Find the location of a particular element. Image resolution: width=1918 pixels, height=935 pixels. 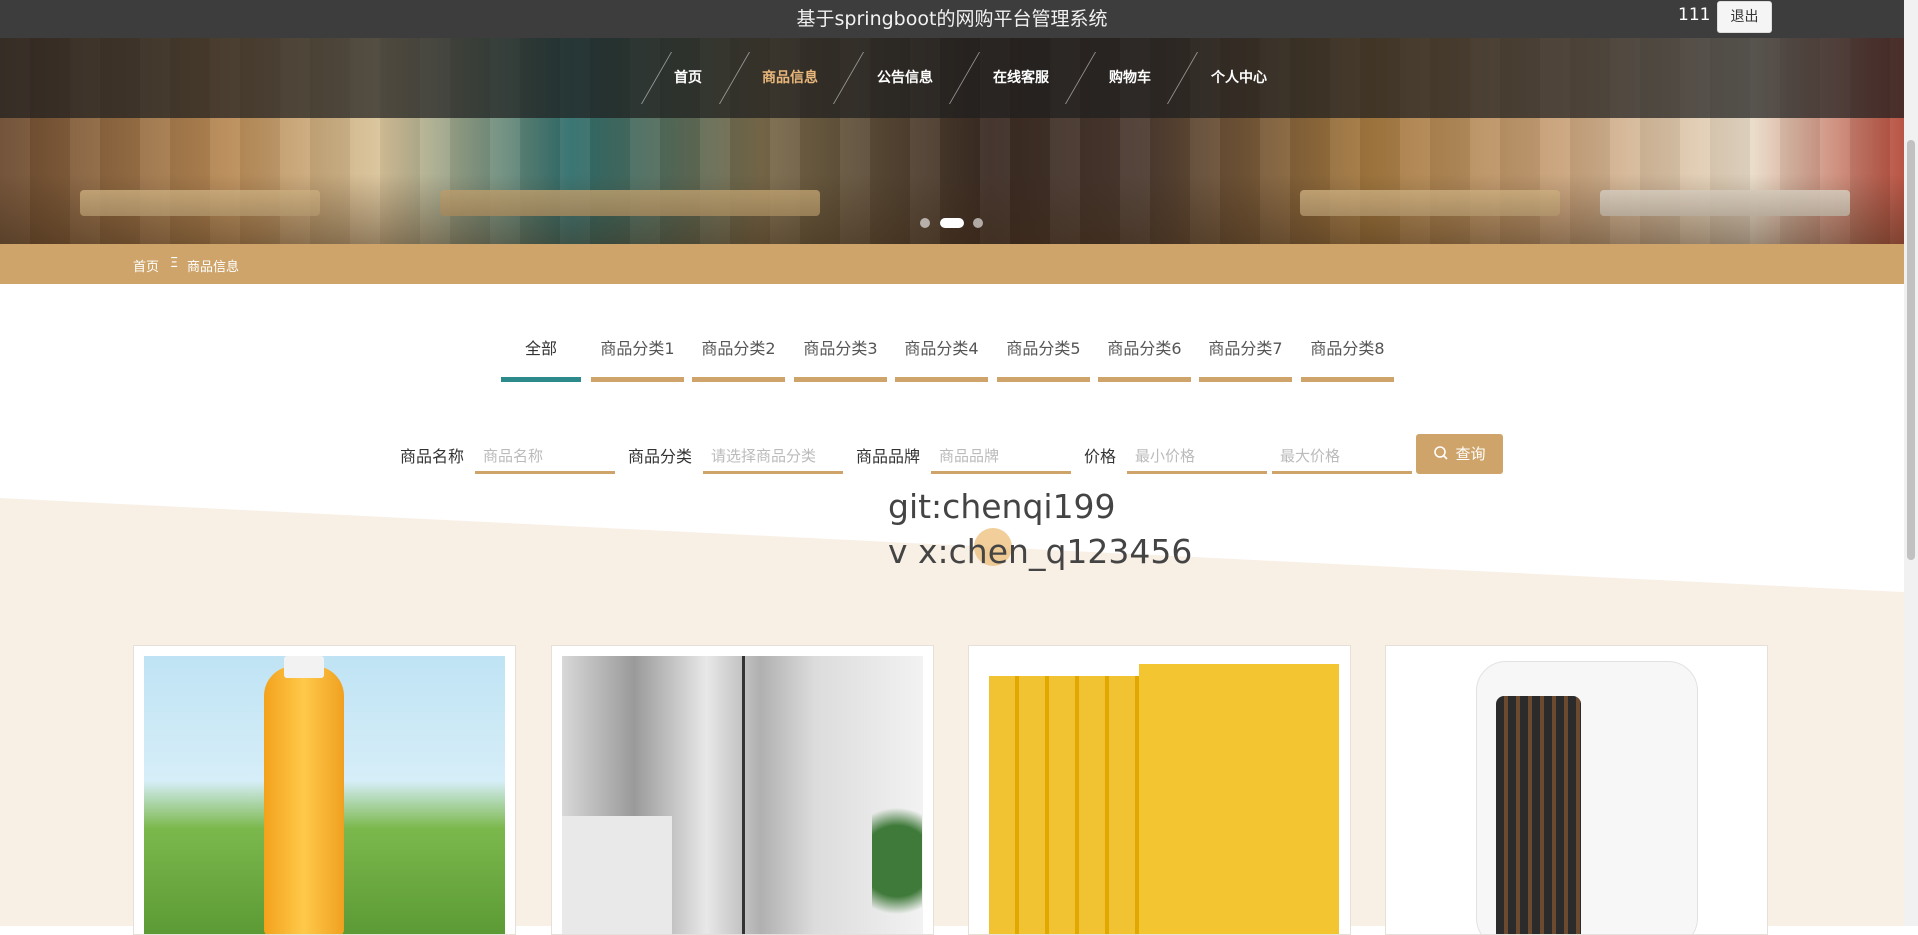

search-icon is located at coordinates (1441, 453).